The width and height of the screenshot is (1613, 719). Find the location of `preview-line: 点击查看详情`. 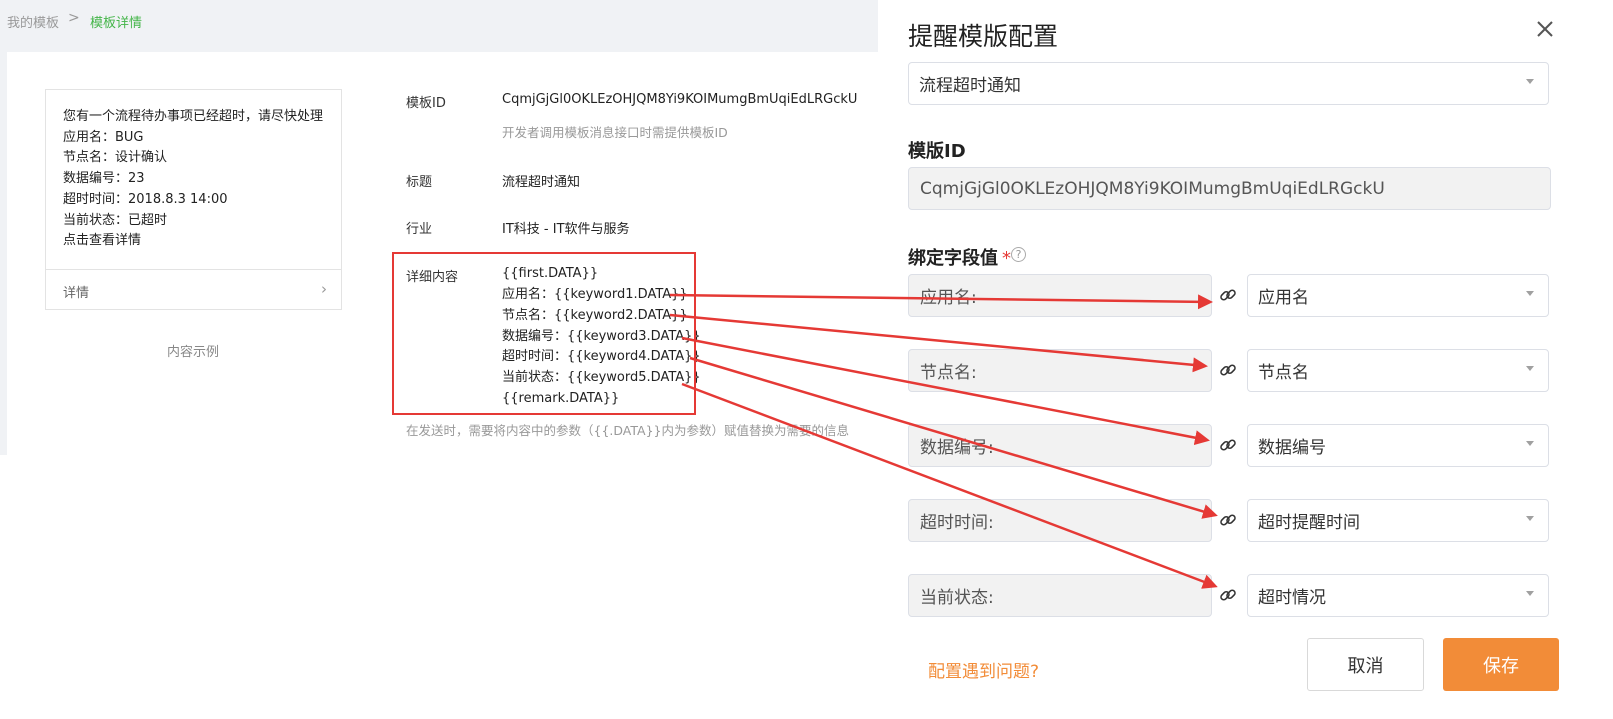

preview-line: 点击查看详情 is located at coordinates (102, 241).